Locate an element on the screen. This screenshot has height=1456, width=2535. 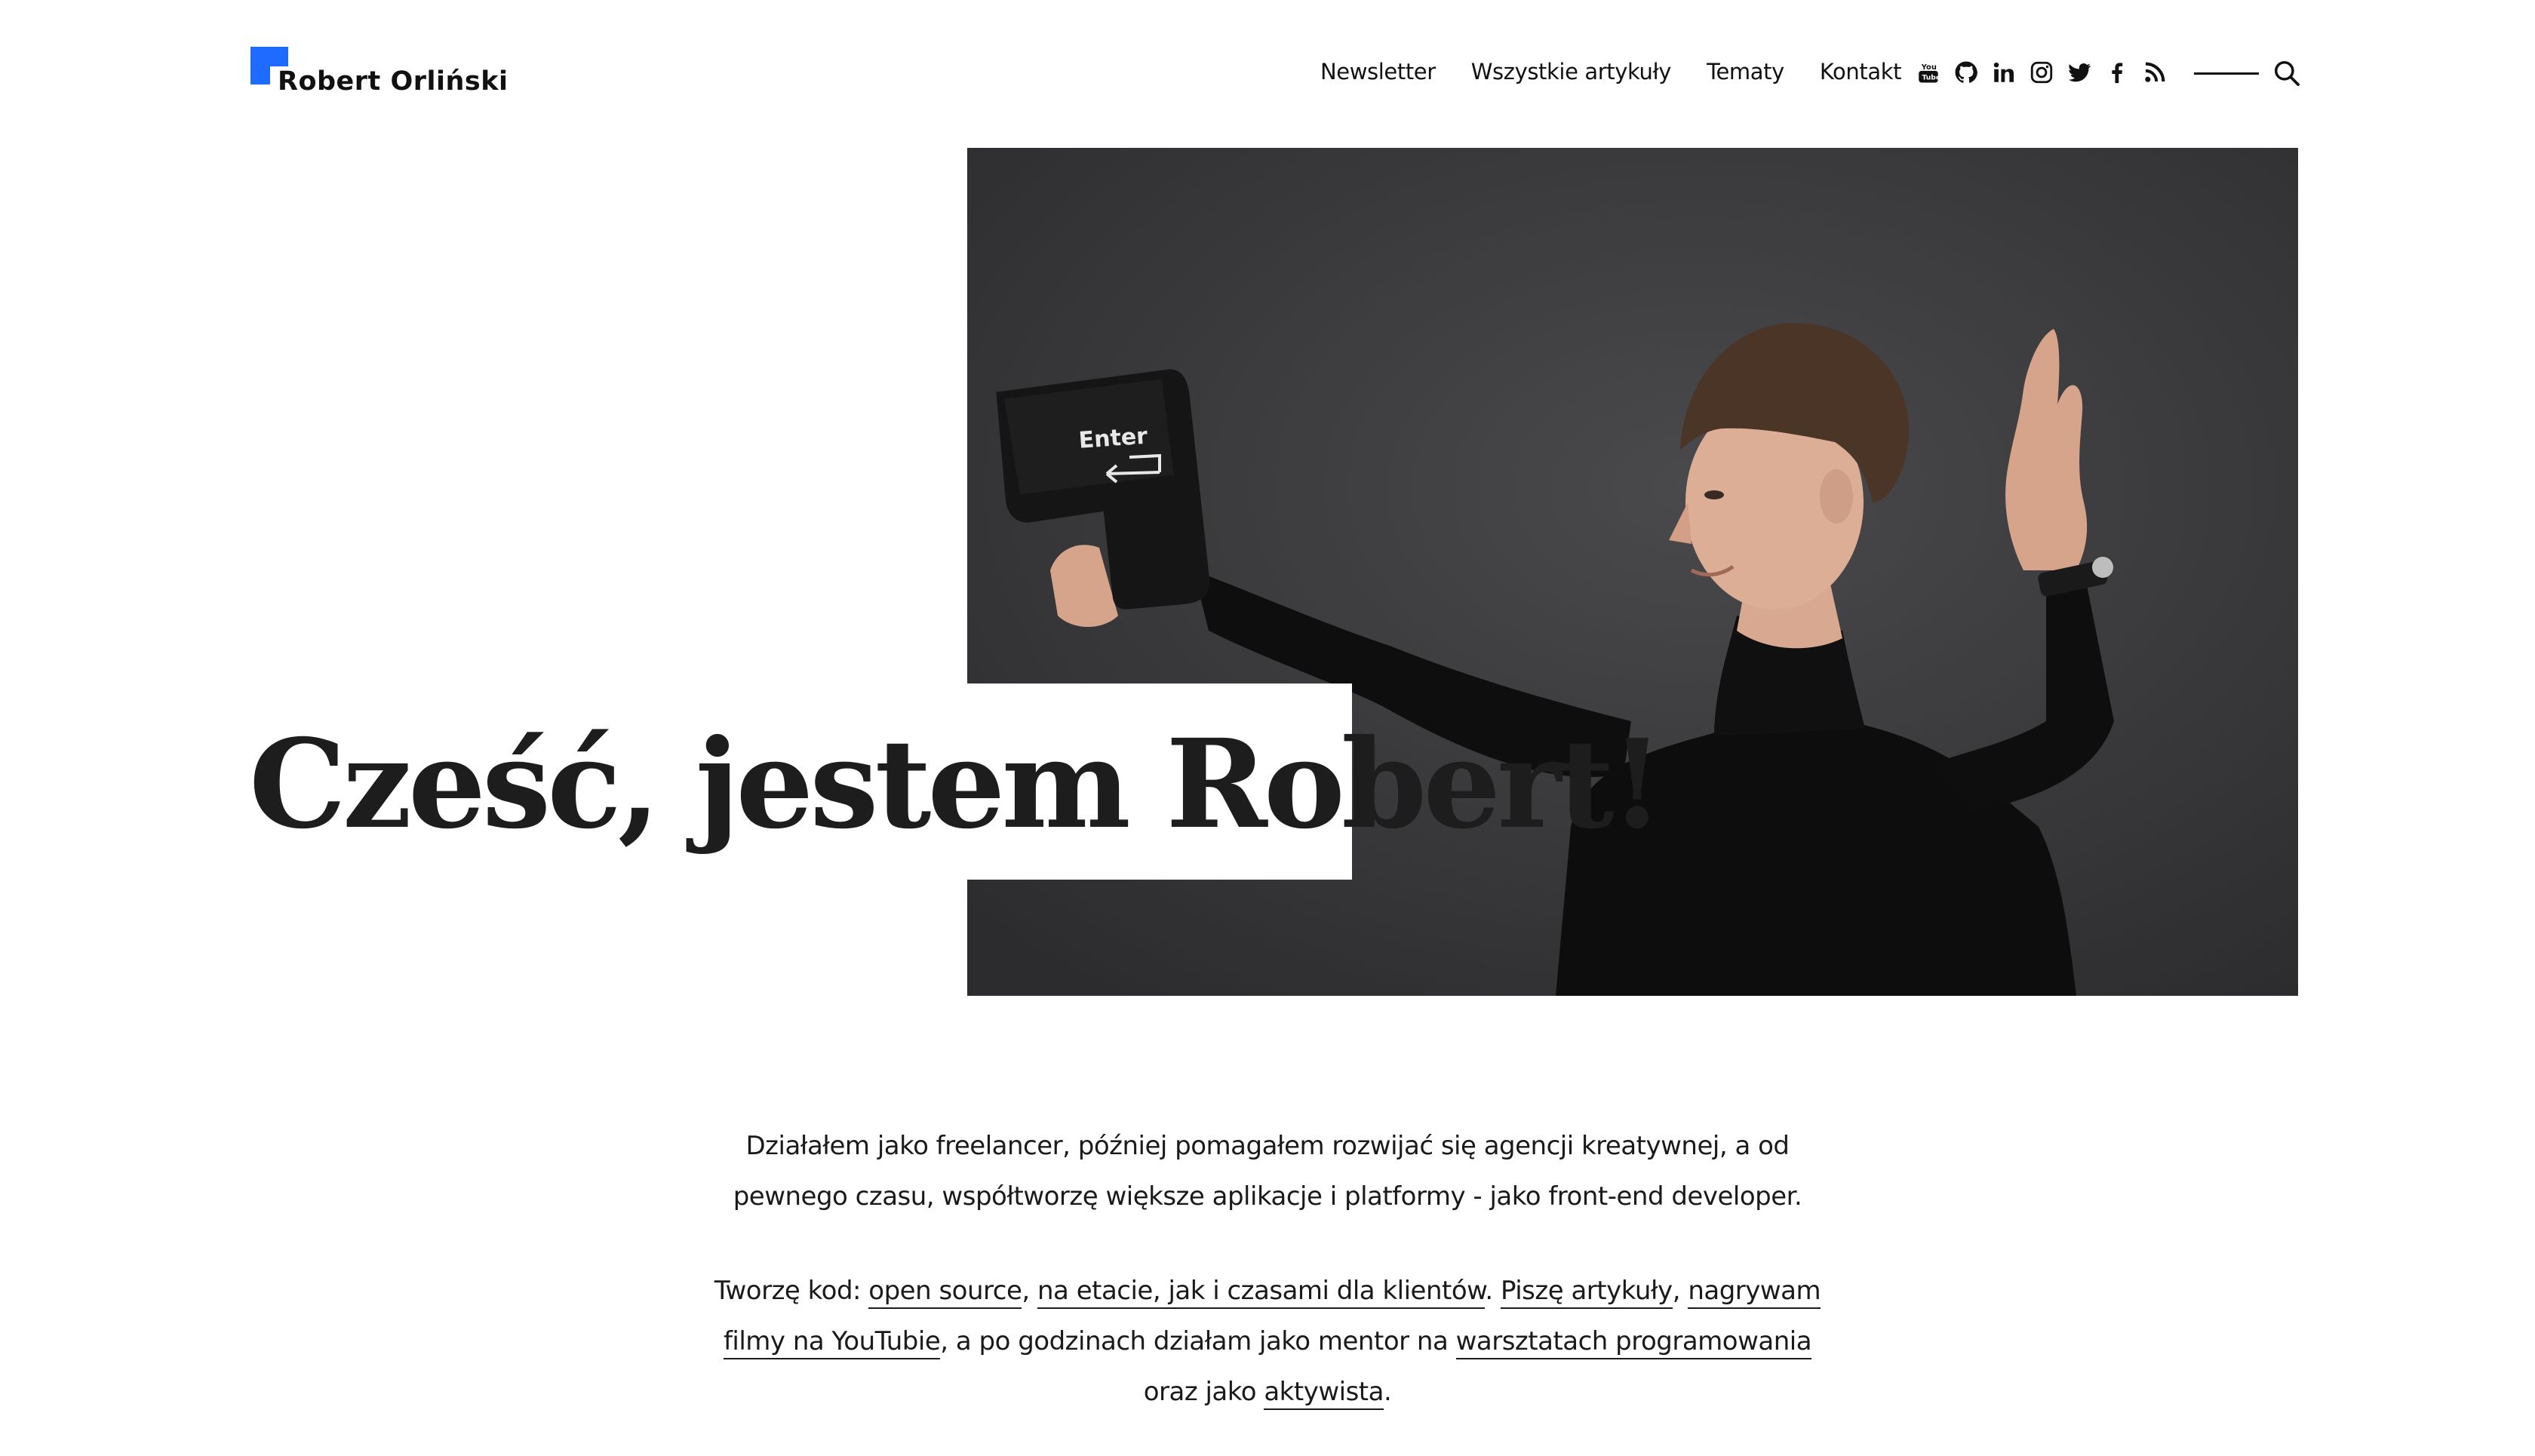
link-articles: Piszę artykuły is located at coordinates (1587, 1292).